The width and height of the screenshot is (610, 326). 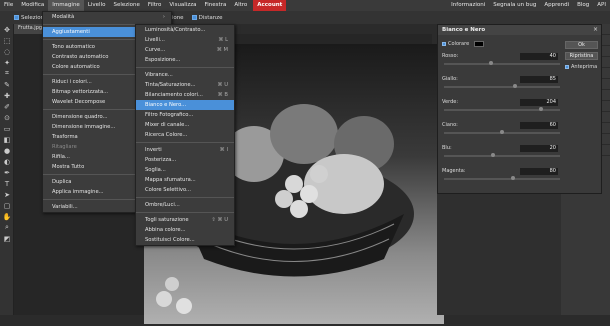 I want to click on dodge-tool-icon: ◐, so click(x=7, y=161).